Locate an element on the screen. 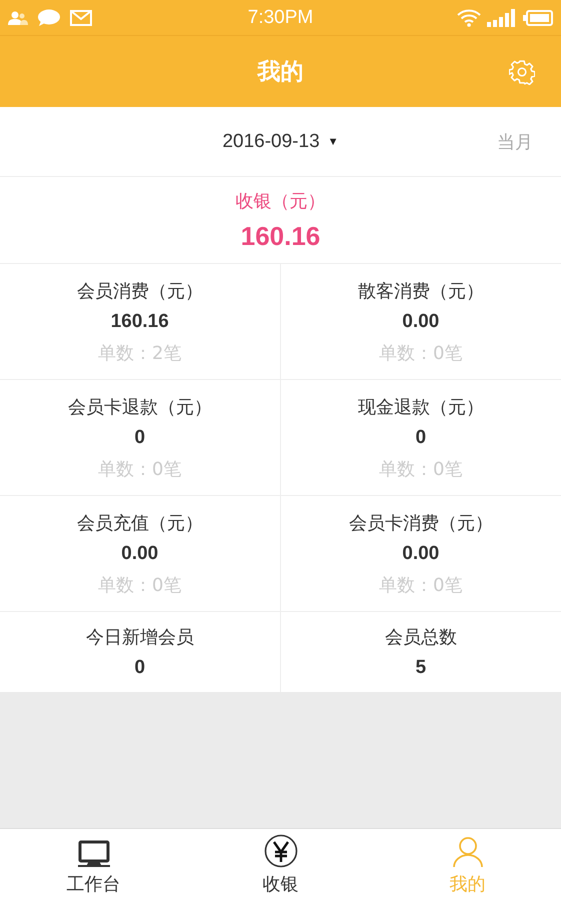 This screenshot has width=561, height=900. stat-label: 会员消费（元） is located at coordinates (139, 291).